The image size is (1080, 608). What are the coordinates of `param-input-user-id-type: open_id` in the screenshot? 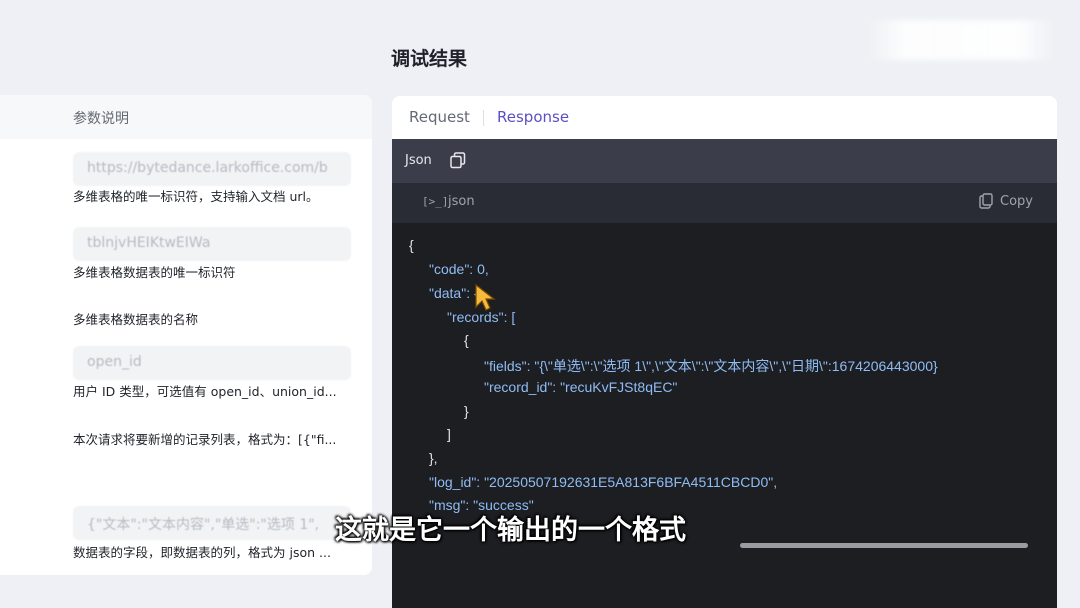 It's located at (212, 363).